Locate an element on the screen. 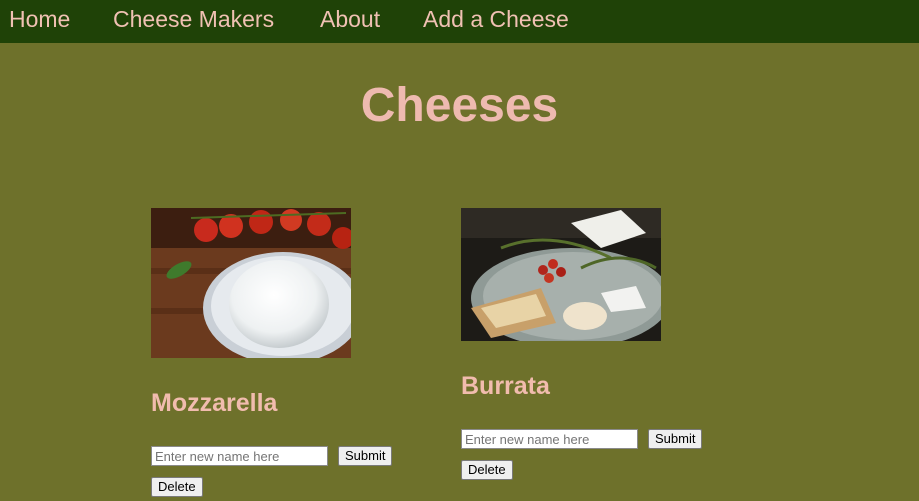  top-nav: Home Cheese Makers About Add a Cheese is located at coordinates (459, 21).